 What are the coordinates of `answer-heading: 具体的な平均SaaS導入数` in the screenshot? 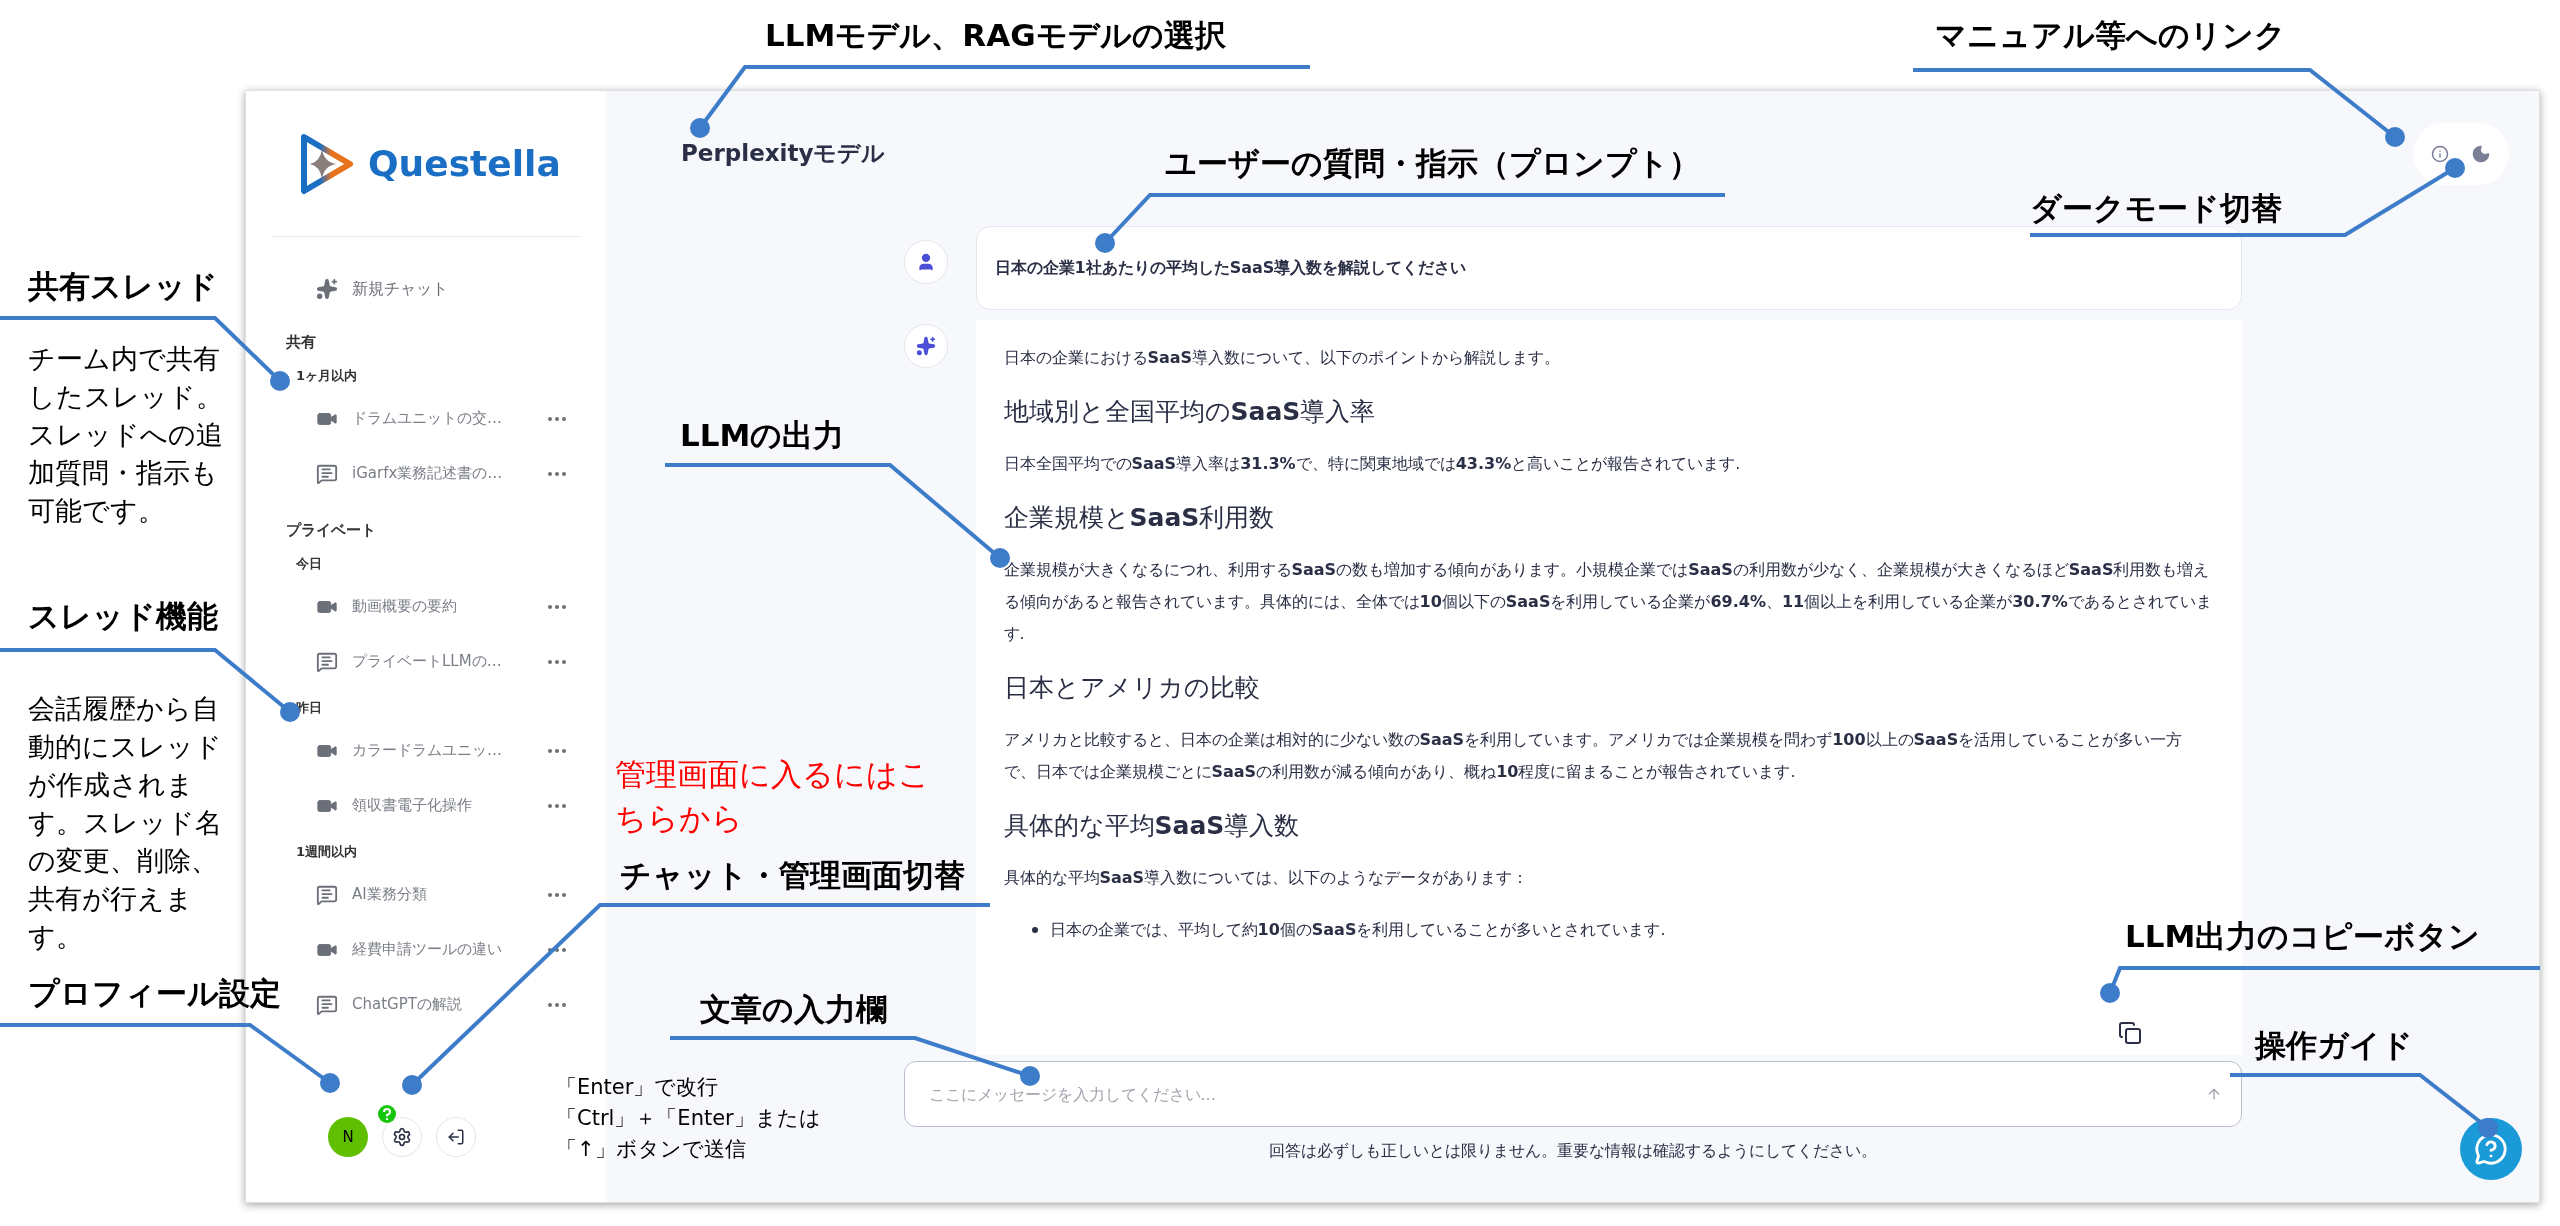 It's located at (1152, 826).